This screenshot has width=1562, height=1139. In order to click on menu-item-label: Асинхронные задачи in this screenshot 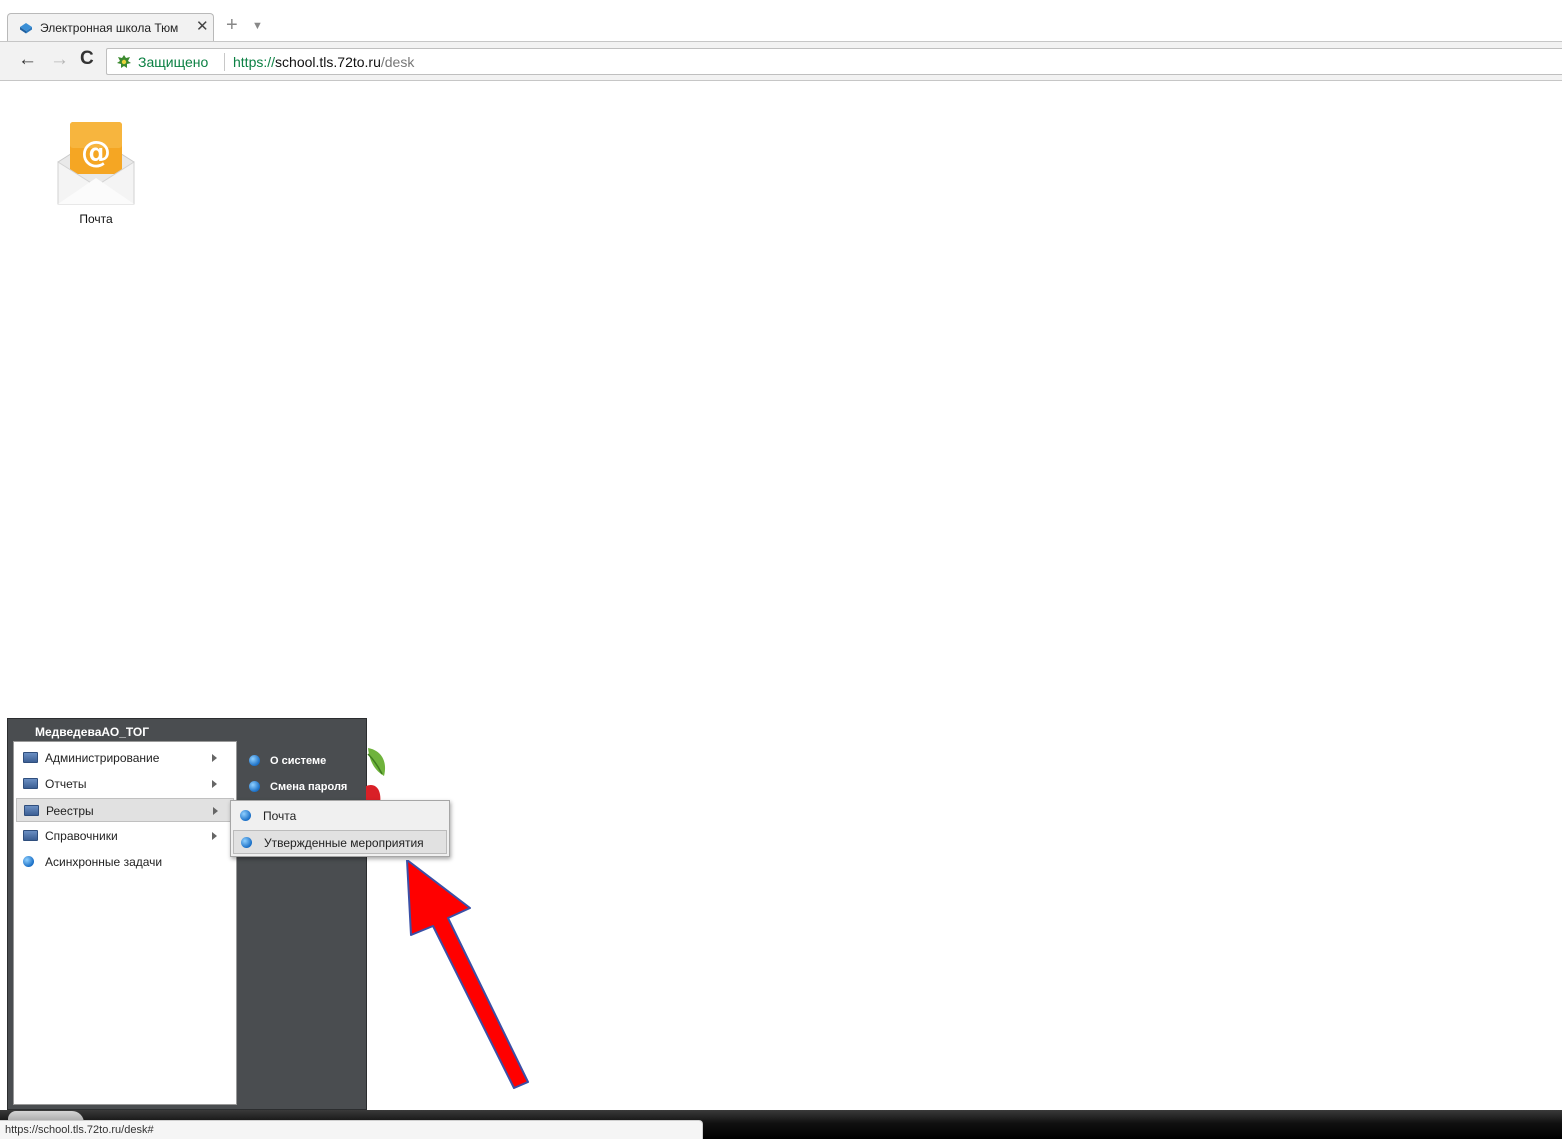, I will do `click(104, 862)`.